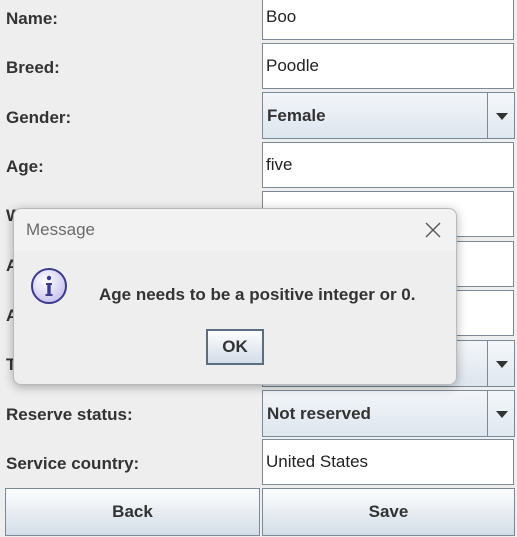  I want to click on age-label: Age:, so click(25, 166).